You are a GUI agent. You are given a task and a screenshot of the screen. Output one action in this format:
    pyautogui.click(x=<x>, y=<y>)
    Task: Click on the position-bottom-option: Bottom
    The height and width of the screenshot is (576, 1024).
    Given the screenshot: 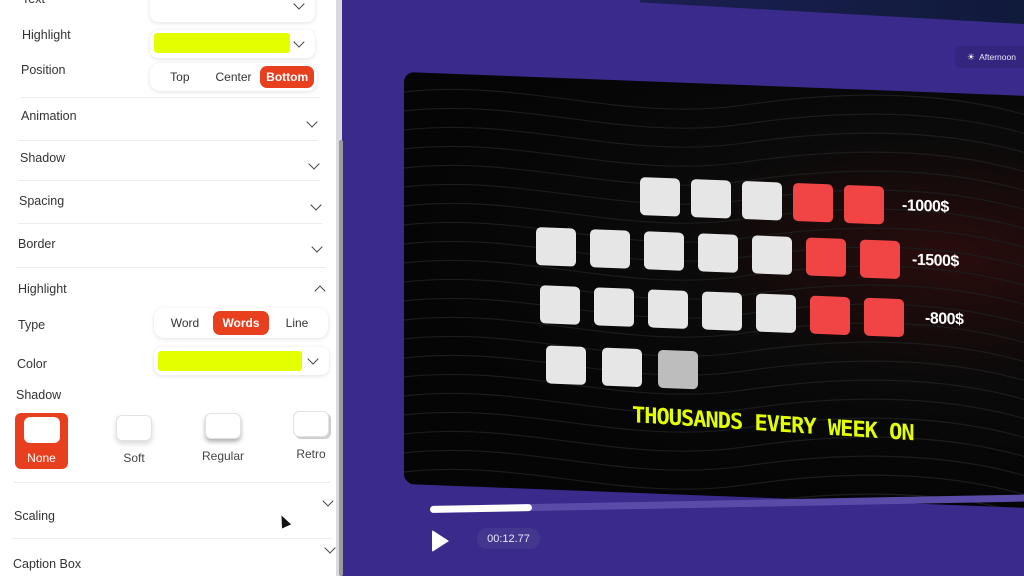 What is the action you would take?
    pyautogui.click(x=287, y=77)
    